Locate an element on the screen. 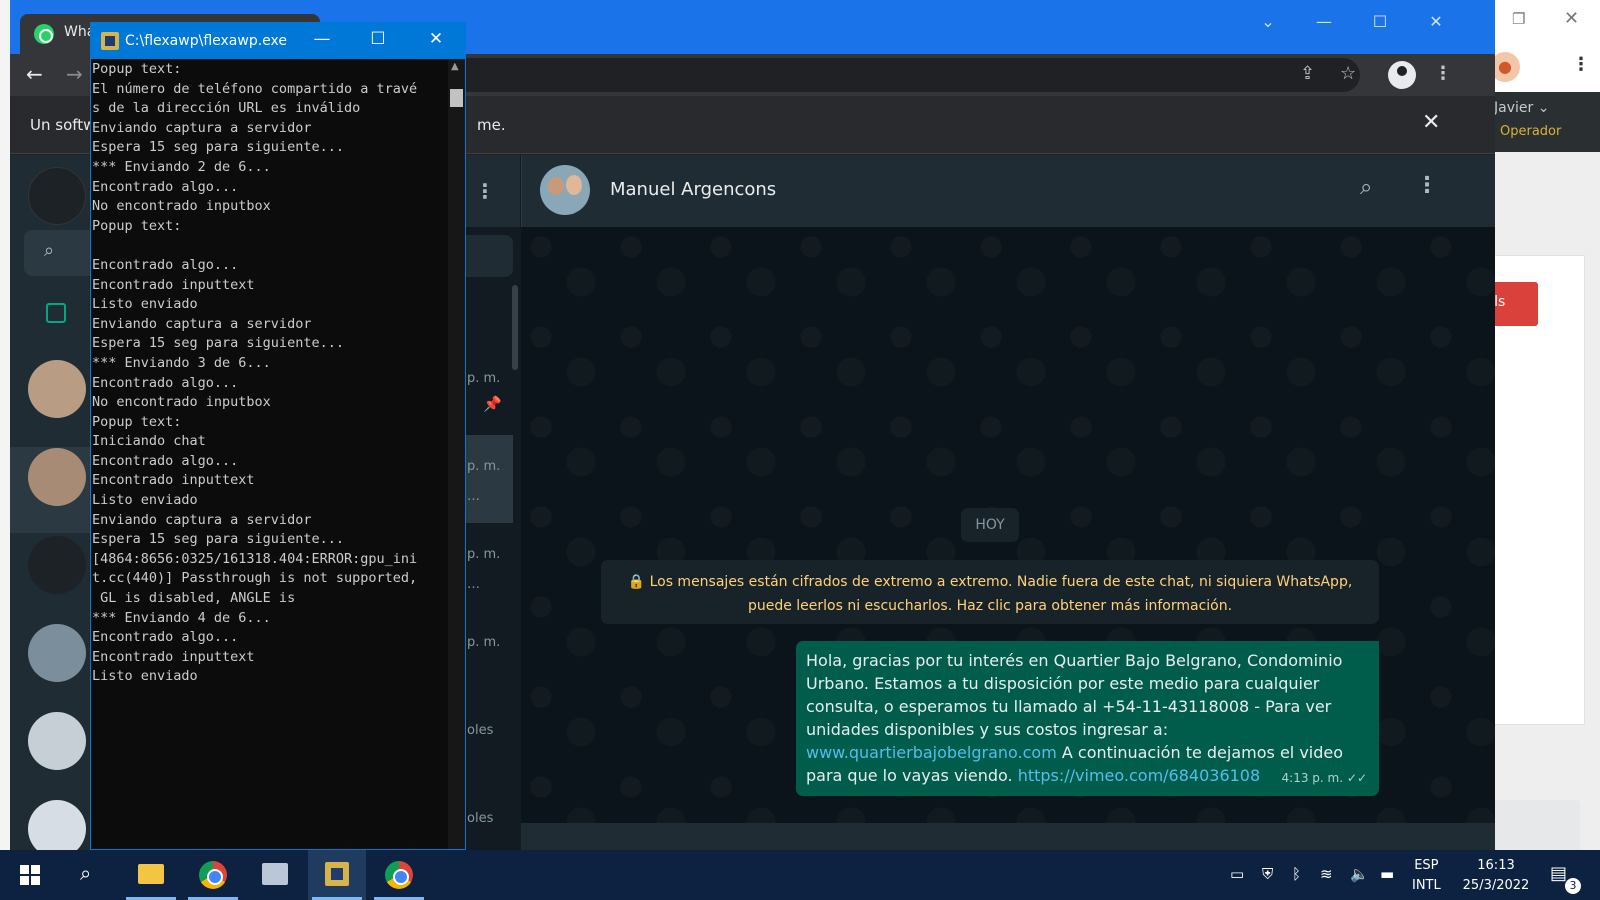 The width and height of the screenshot is (1600, 900). message-meta: 4:13 p. m. ✓✓ is located at coordinates (1324, 778).